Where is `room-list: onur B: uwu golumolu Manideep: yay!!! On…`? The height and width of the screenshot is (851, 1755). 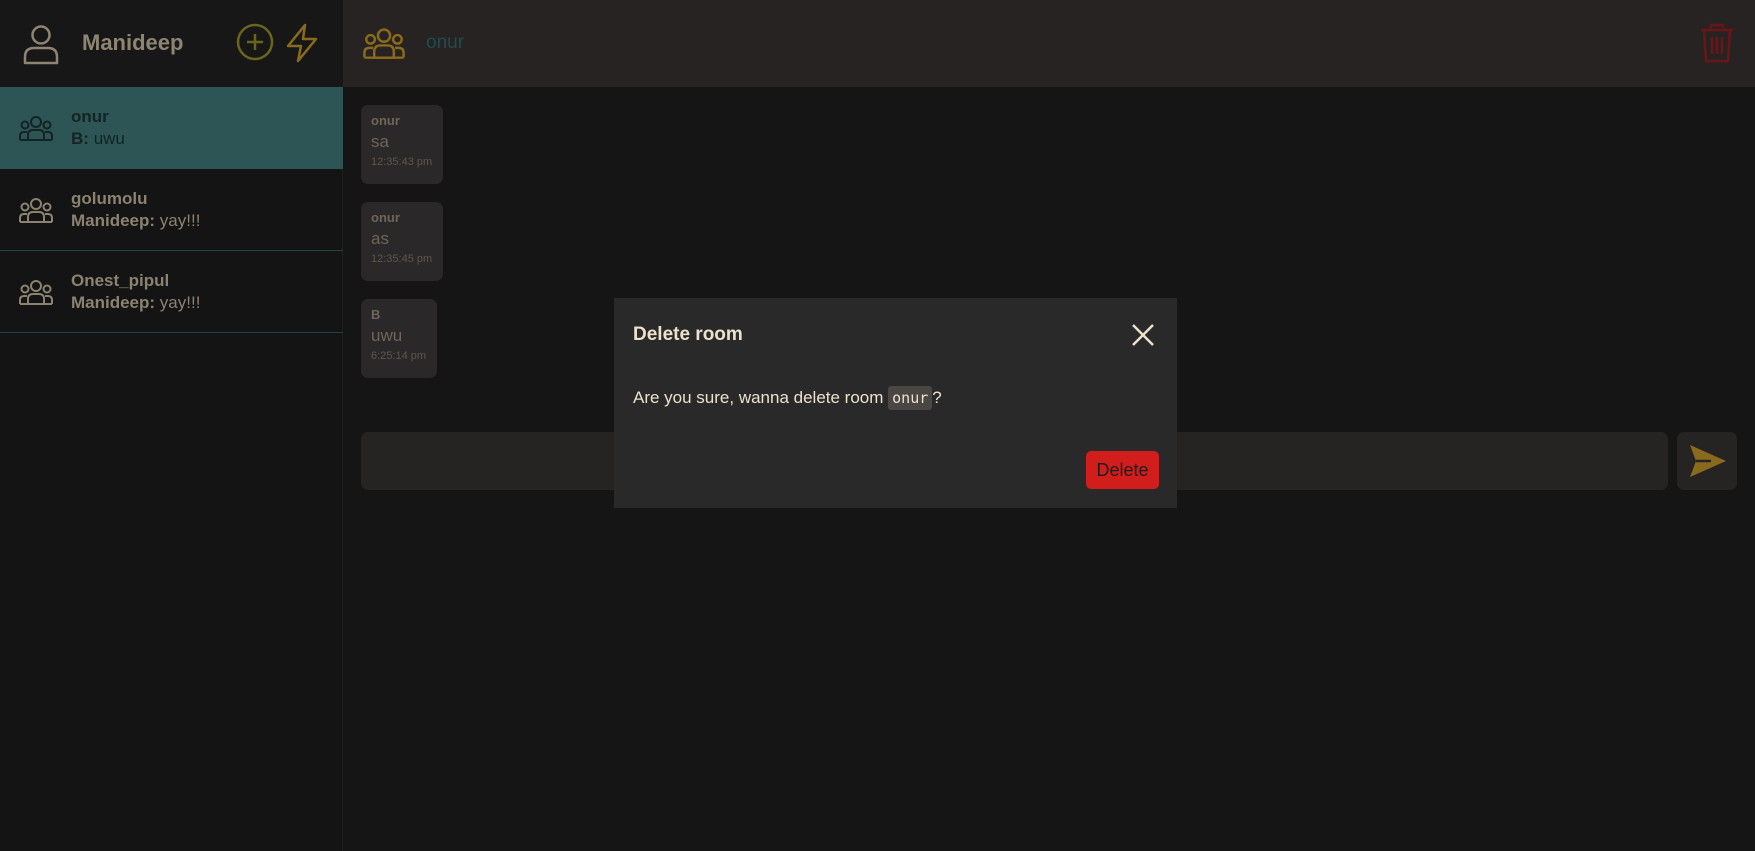
room-list: onur B: uwu golumolu Manideep: yay!!! On… is located at coordinates (171, 210).